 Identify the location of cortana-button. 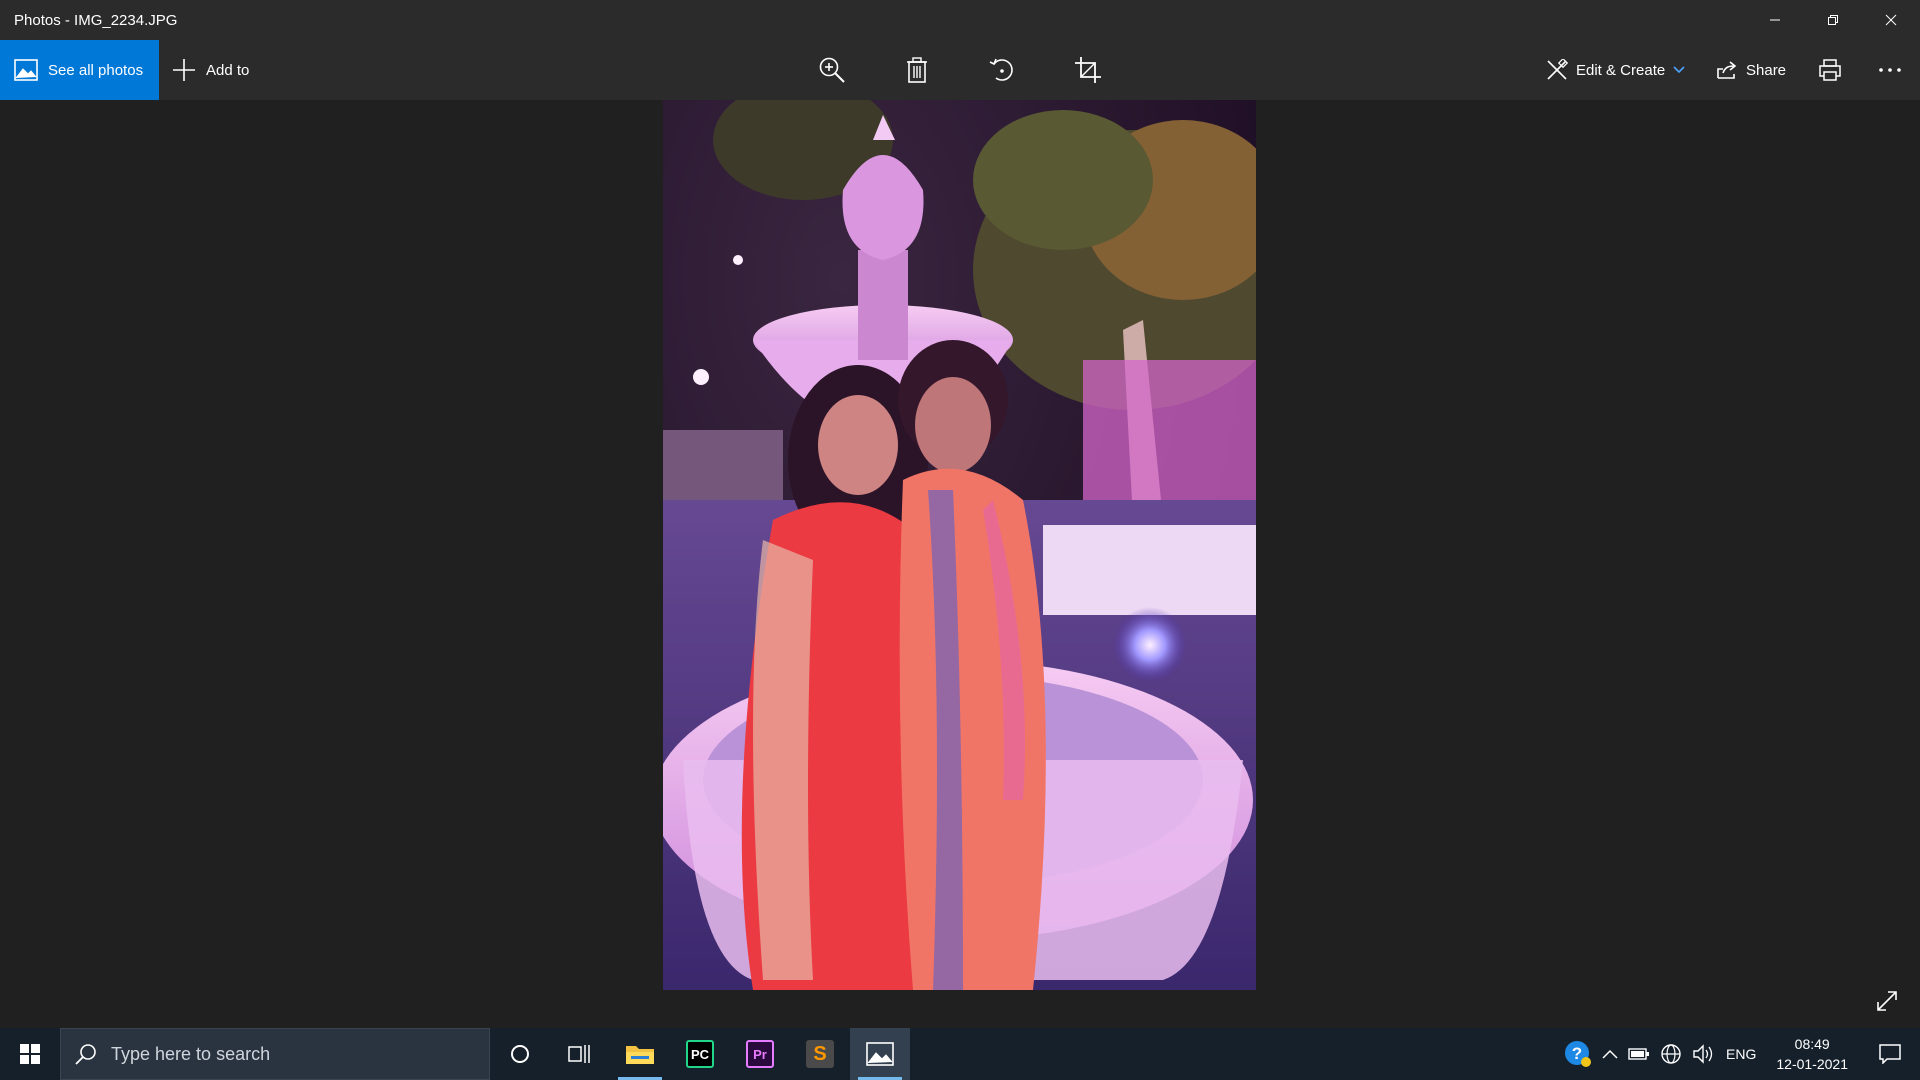
(520, 1054).